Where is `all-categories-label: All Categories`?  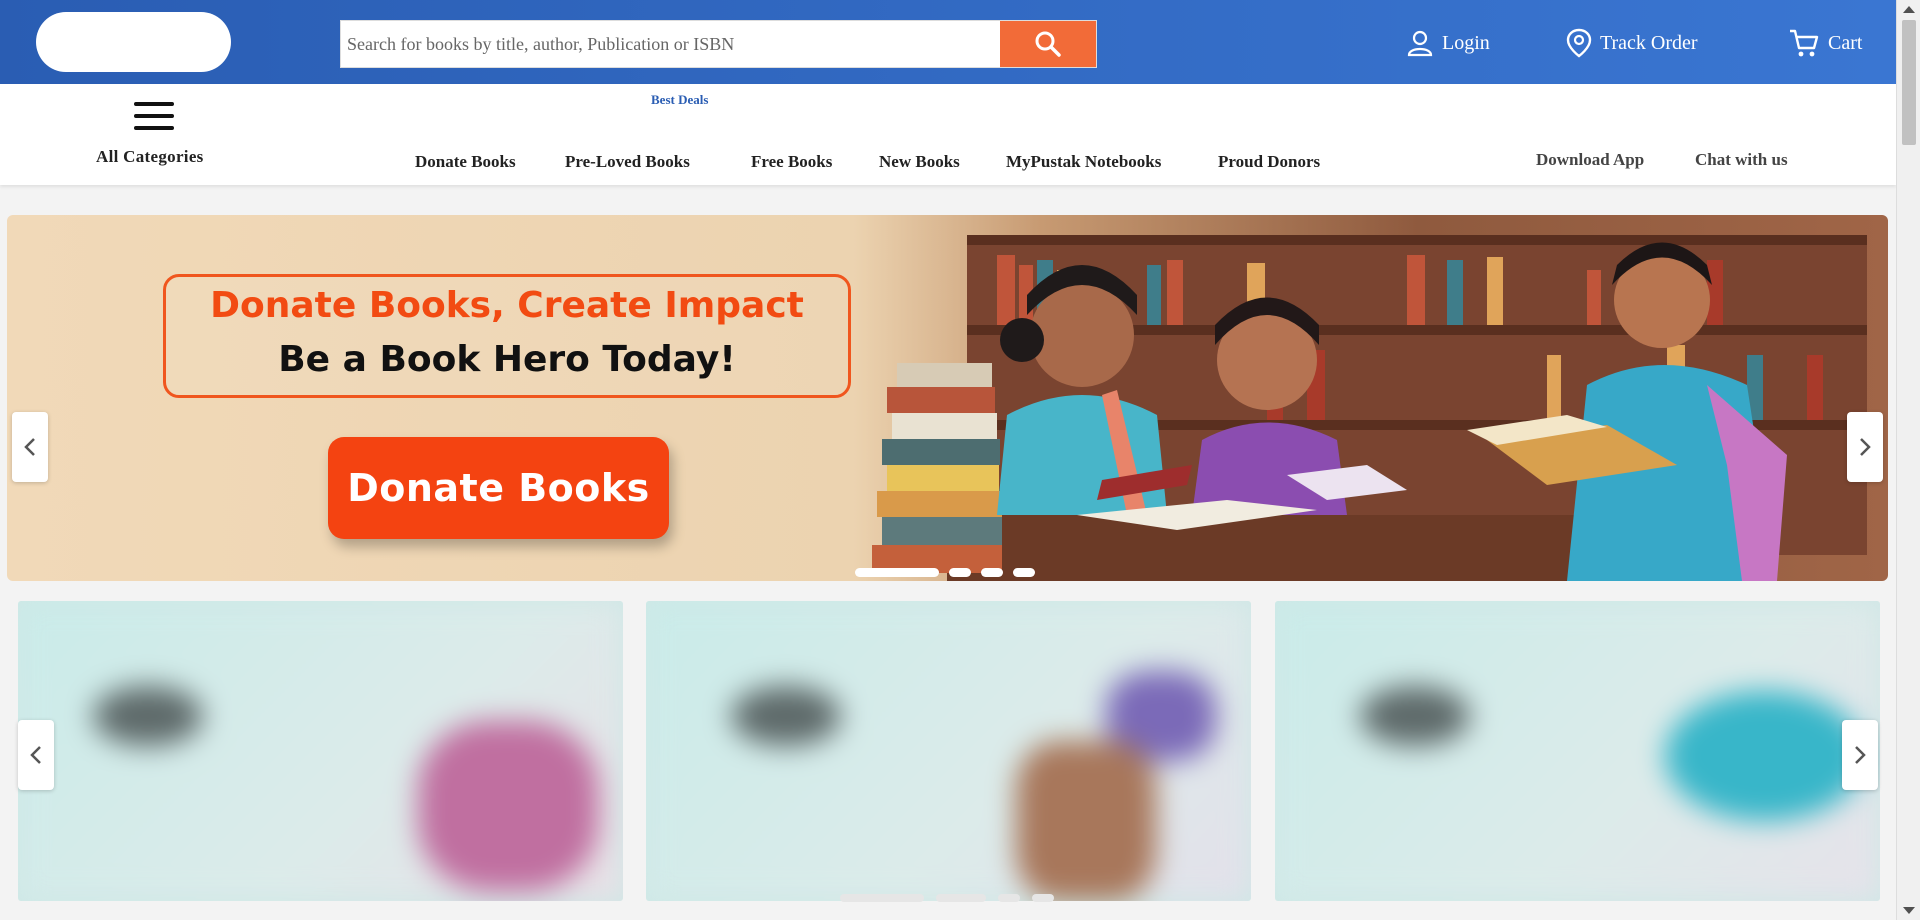 all-categories-label: All Categories is located at coordinates (150, 157).